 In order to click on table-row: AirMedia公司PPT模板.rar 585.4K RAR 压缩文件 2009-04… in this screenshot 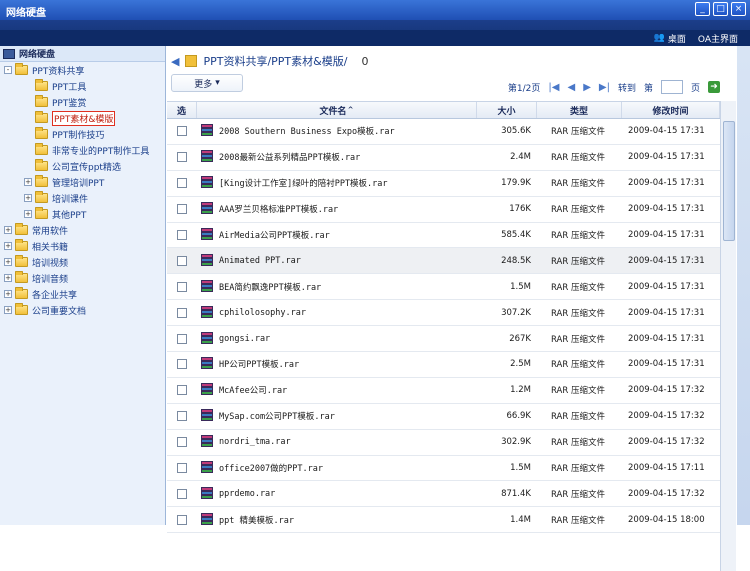, I will do `click(443, 236)`.